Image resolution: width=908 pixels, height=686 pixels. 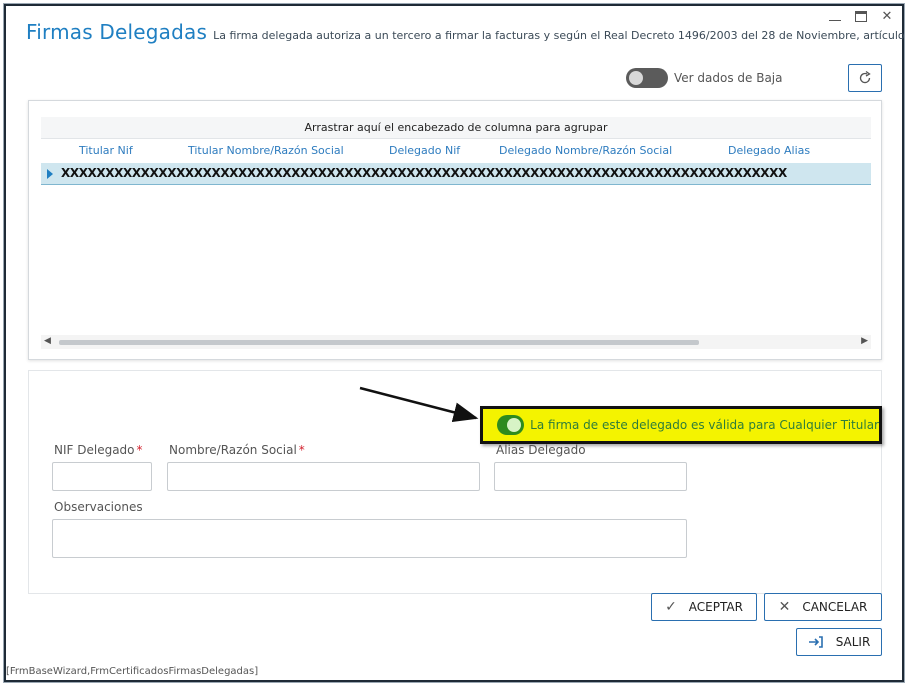 What do you see at coordinates (98, 507) in the screenshot?
I see `observaciones-label: Observaciones` at bounding box center [98, 507].